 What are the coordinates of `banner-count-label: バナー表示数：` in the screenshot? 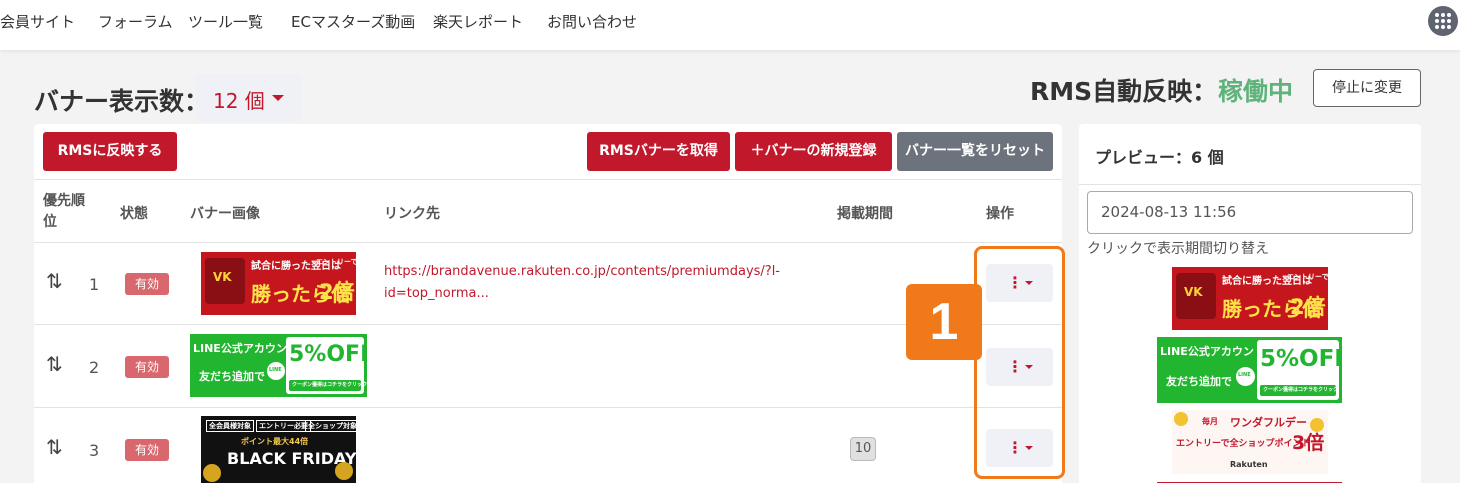 It's located at (122, 101).